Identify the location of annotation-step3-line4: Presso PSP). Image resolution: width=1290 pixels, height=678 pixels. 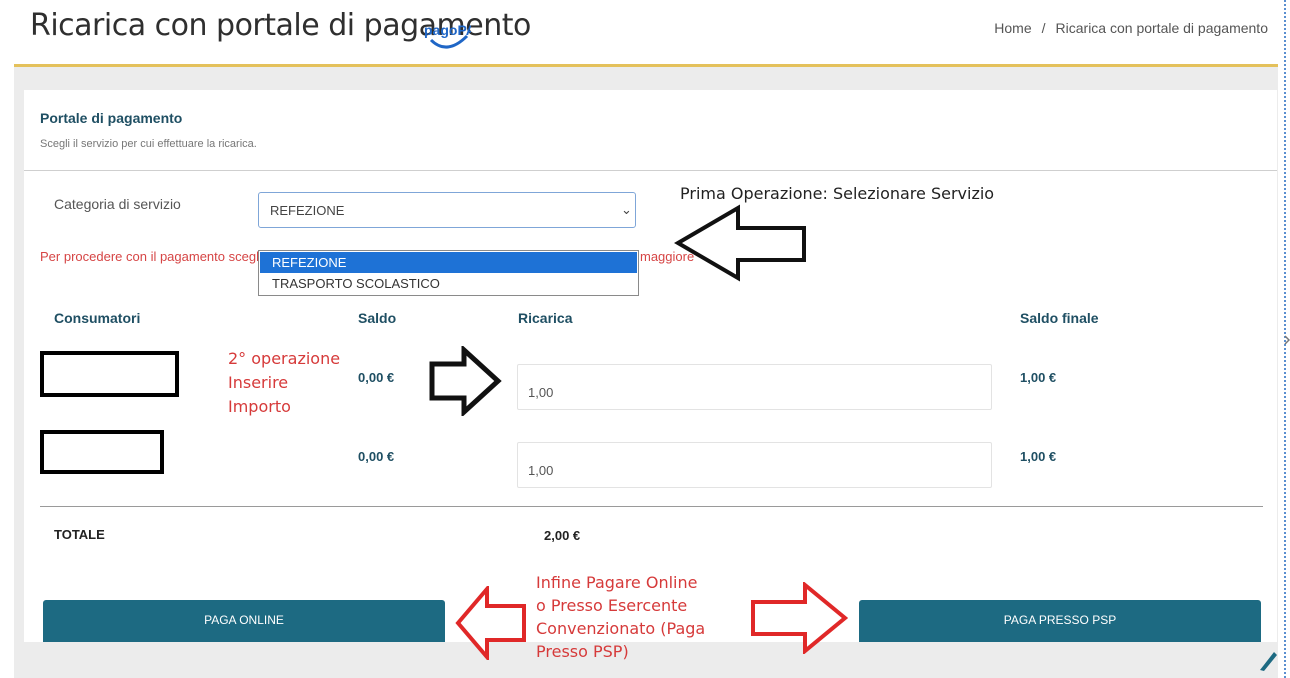
(582, 651).